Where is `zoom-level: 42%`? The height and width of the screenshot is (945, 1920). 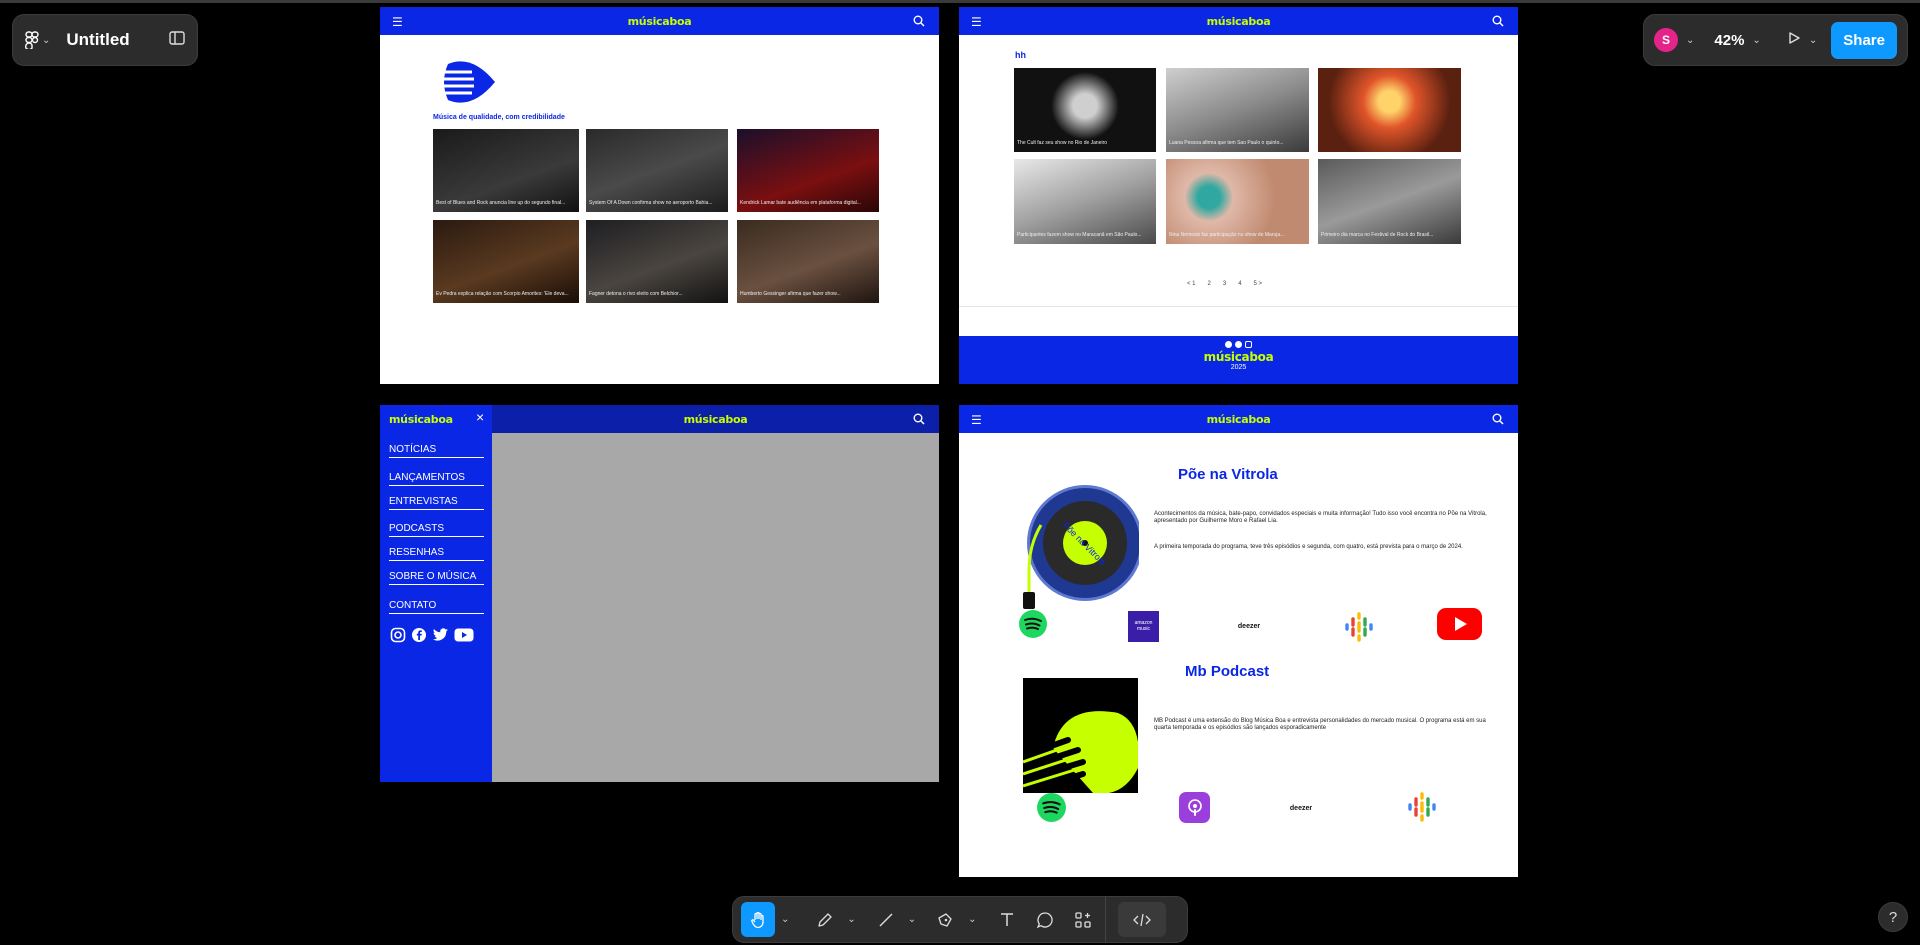
zoom-level: 42% is located at coordinates (1729, 40).